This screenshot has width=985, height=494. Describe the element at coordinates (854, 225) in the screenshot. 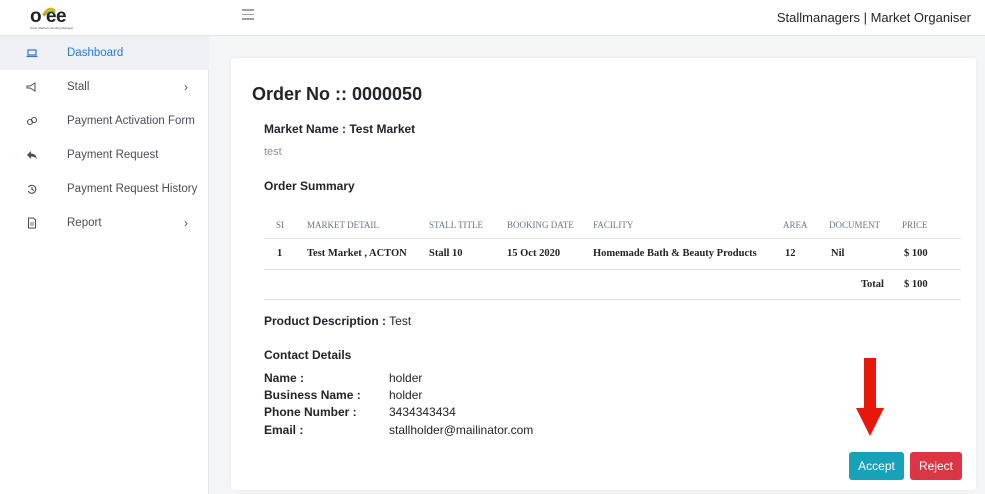

I see `column-header-document: DOCUMENT` at that location.